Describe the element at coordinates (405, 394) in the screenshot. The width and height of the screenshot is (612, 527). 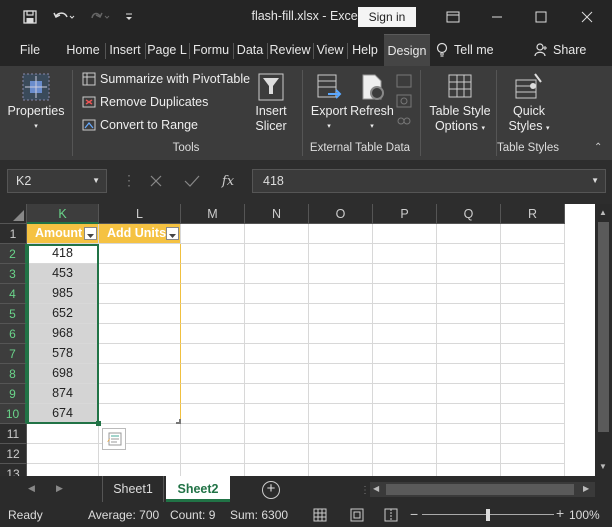
I see `cell-p9` at that location.